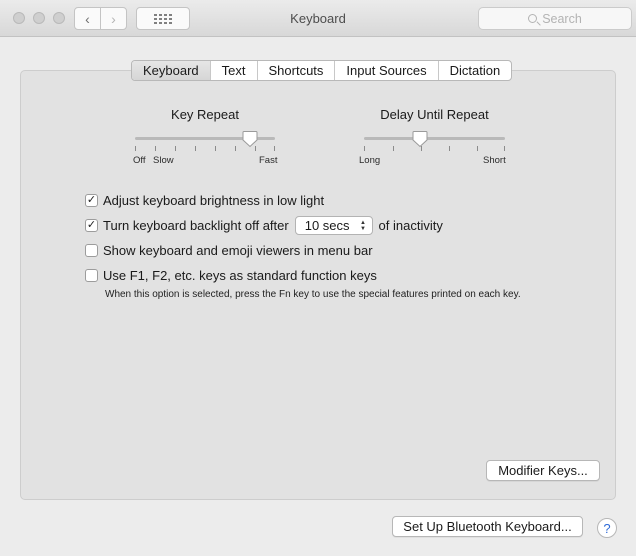 This screenshot has width=636, height=556. What do you see at coordinates (385, 70) in the screenshot?
I see `tab-input-sources: Input Sources` at bounding box center [385, 70].